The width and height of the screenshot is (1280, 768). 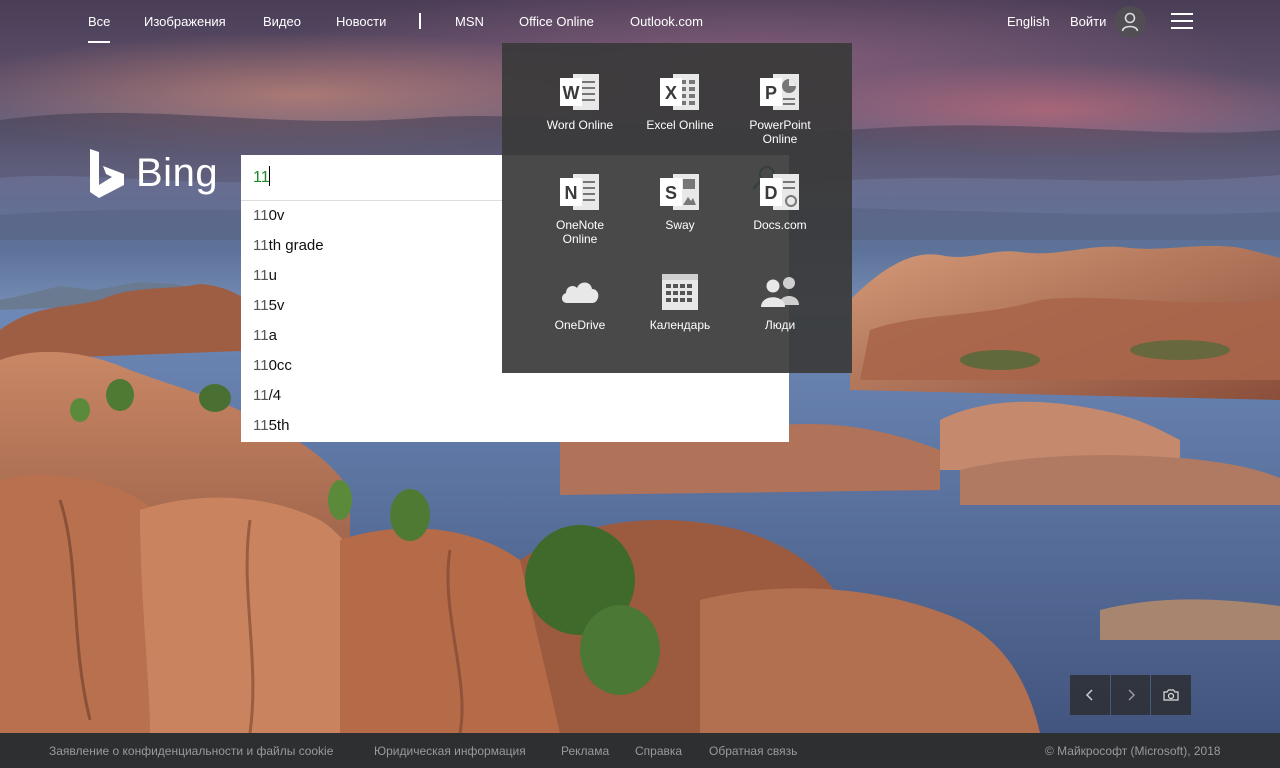 I want to click on nav-separator, so click(x=420, y=21).